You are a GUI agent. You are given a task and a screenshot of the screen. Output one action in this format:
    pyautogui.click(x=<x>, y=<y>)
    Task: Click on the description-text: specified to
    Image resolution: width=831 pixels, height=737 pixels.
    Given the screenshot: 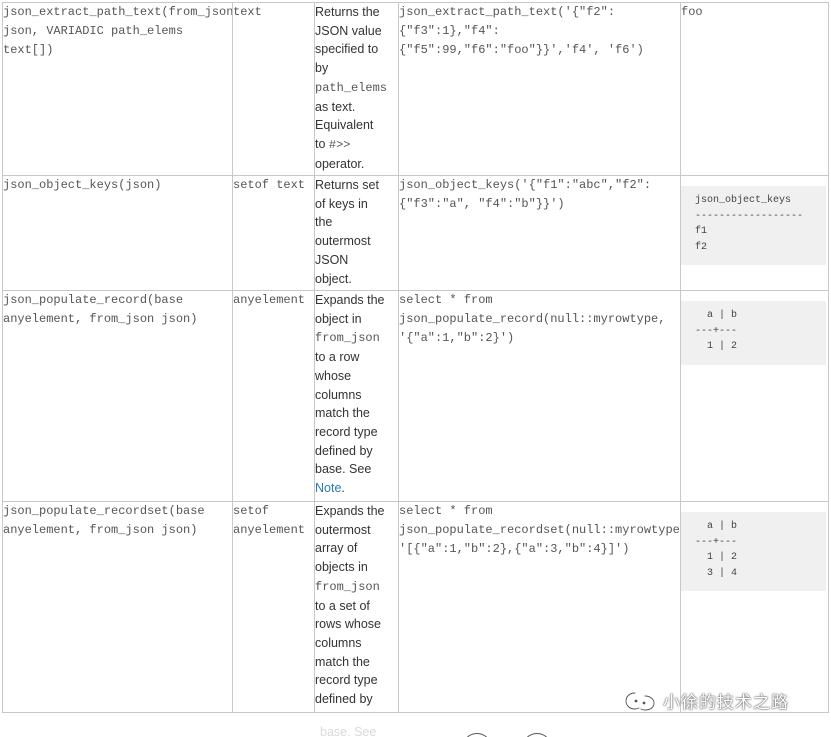 What is the action you would take?
    pyautogui.click(x=347, y=49)
    